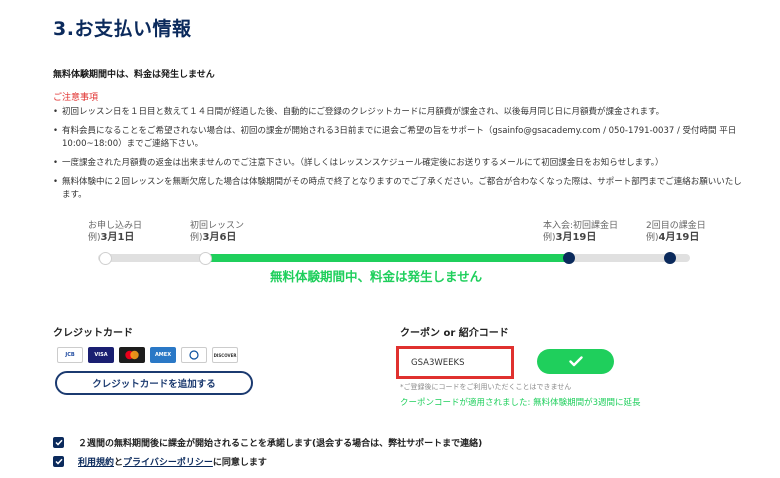 This screenshot has height=478, width=780. Describe the element at coordinates (93, 333) in the screenshot. I see `credit-card-heading: クレジットカード` at that location.